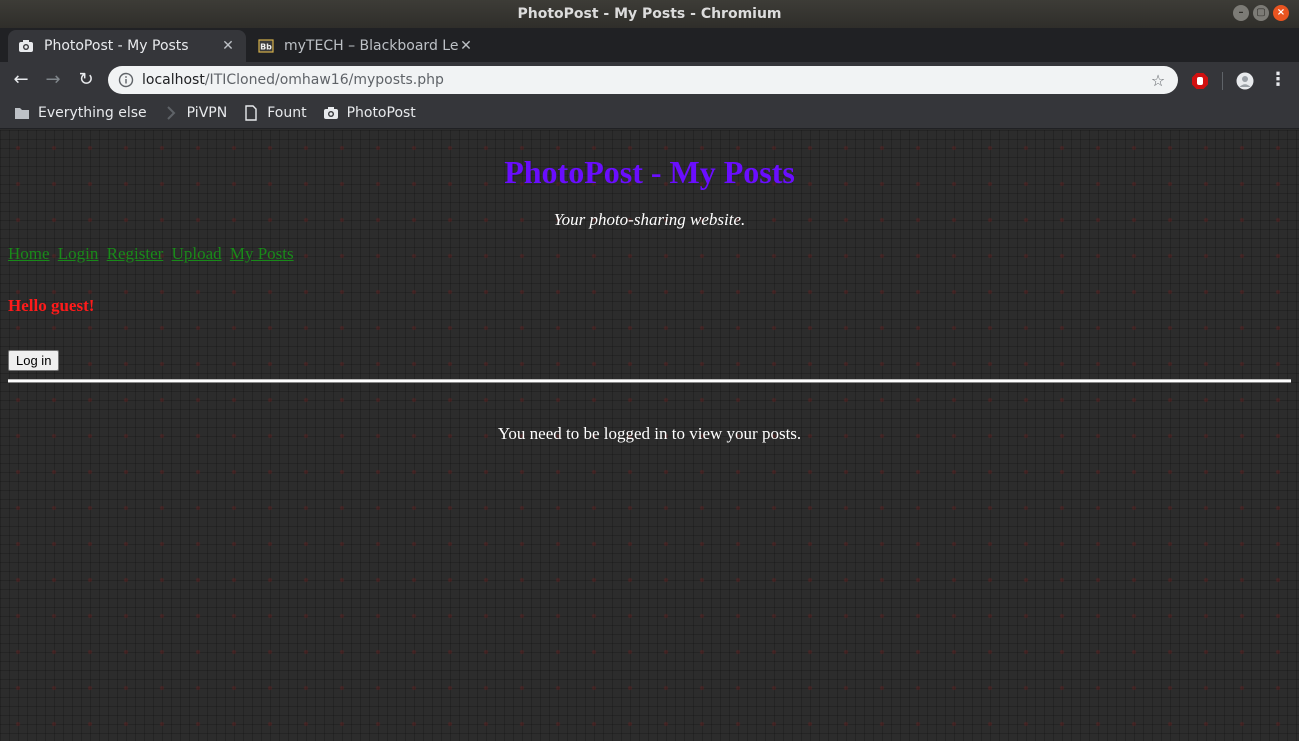  Describe the element at coordinates (197, 253) in the screenshot. I see `nav-link-upload: Upload` at that location.